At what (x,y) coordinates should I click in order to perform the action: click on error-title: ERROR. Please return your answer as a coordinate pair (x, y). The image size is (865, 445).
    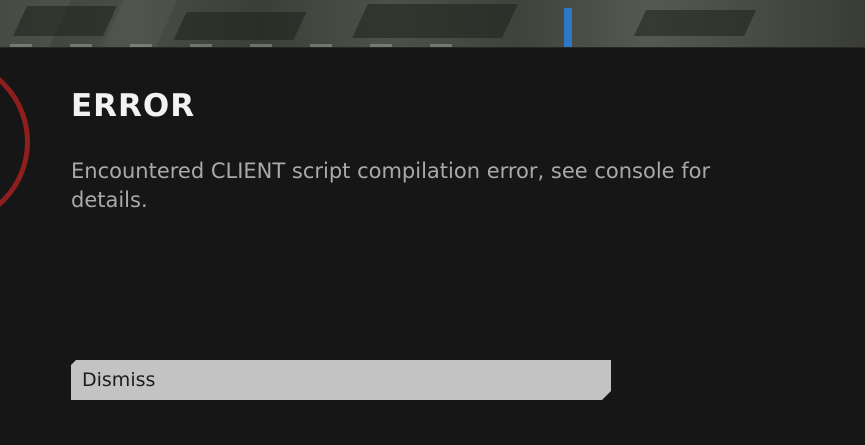
    Looking at the image, I should click on (133, 106).